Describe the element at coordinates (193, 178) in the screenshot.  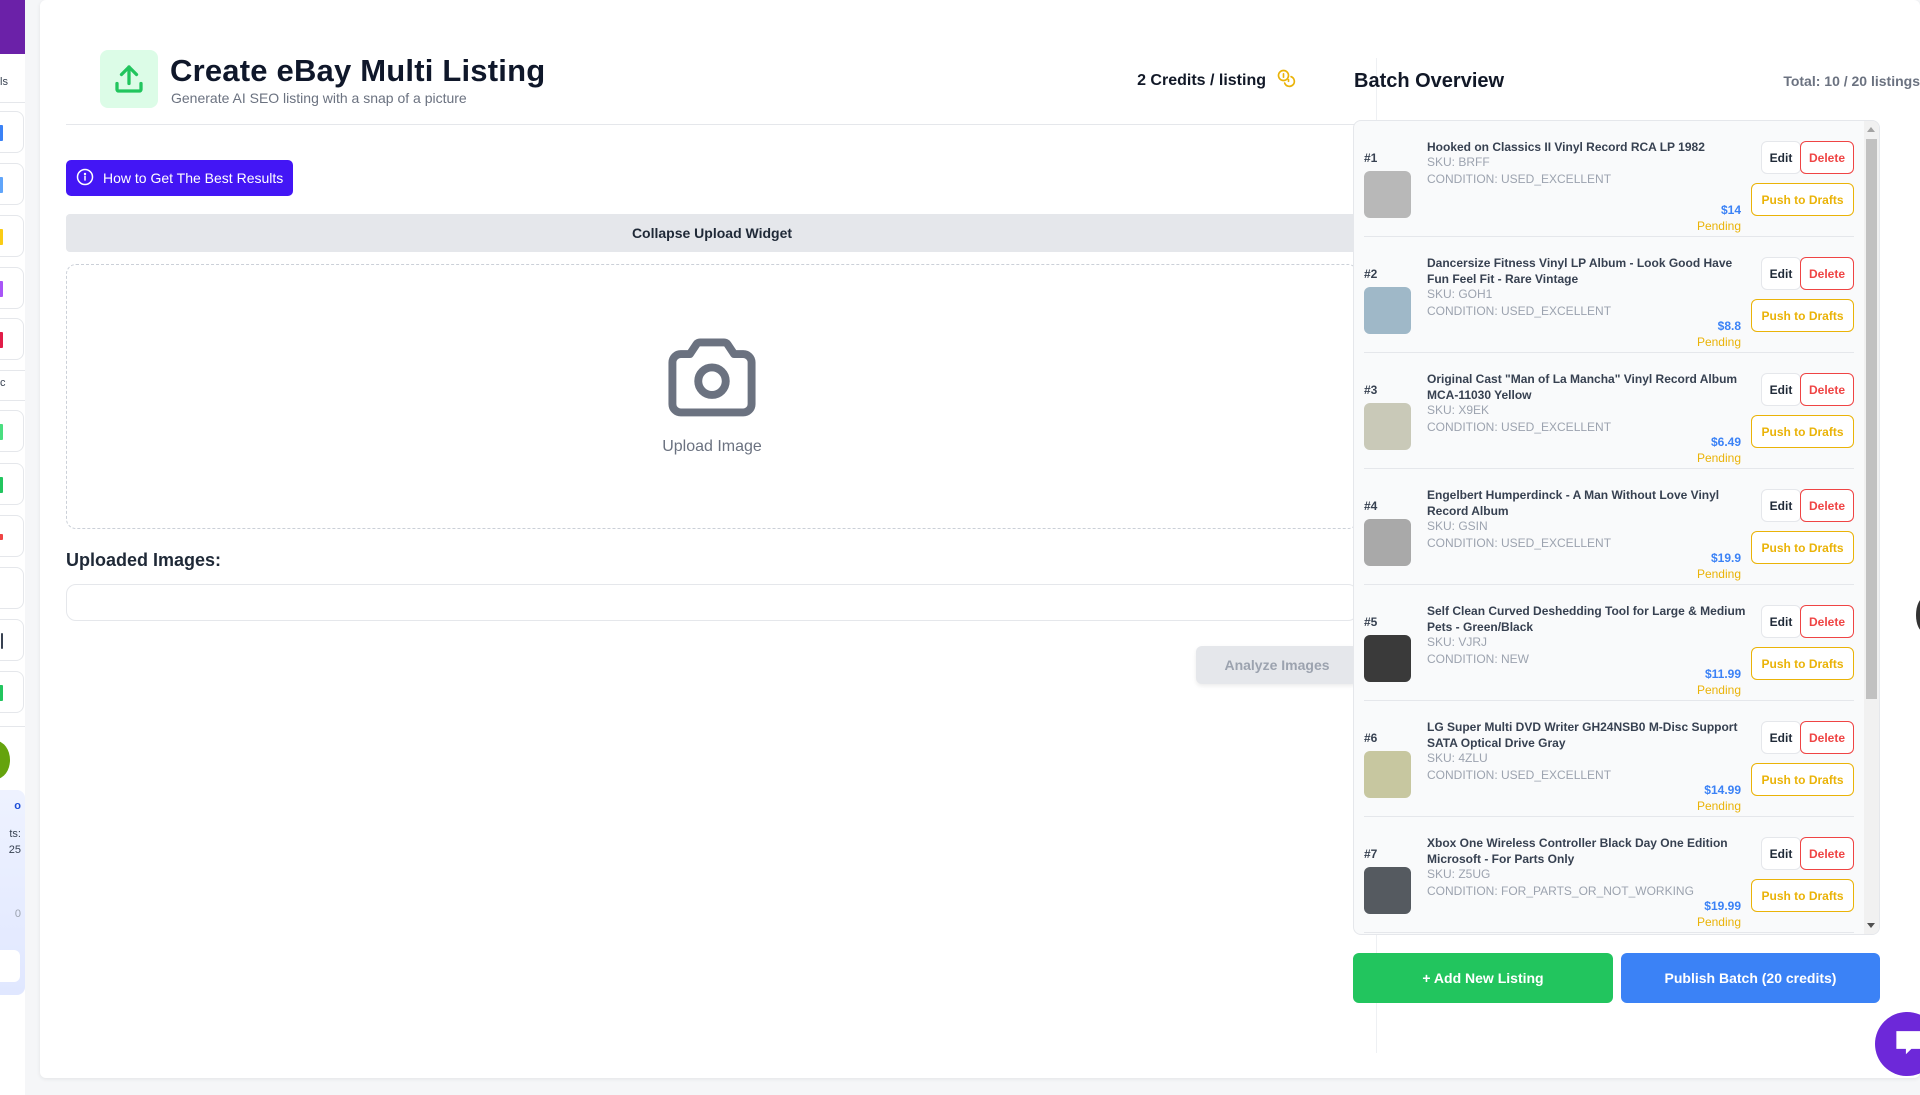
I see `how-to-label: How to Get The Best Results` at that location.